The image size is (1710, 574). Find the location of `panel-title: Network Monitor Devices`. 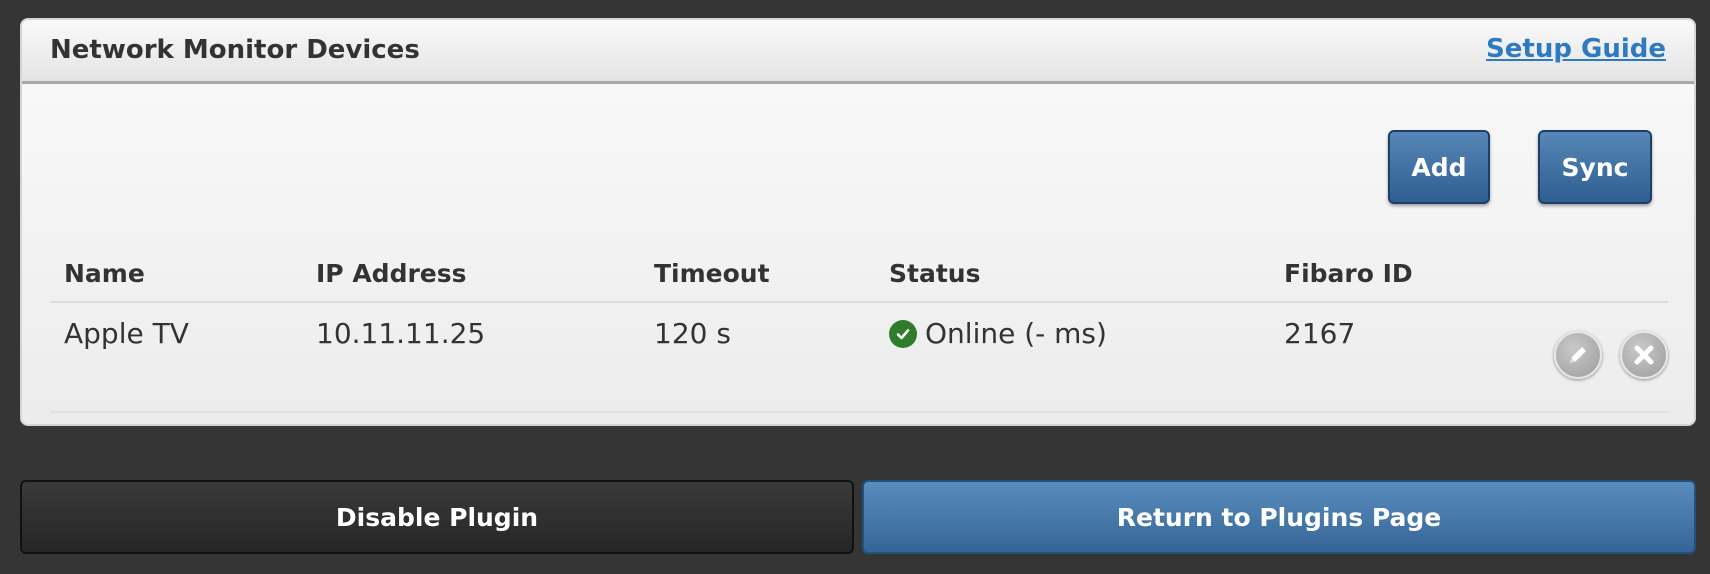

panel-title: Network Monitor Devices is located at coordinates (235, 50).